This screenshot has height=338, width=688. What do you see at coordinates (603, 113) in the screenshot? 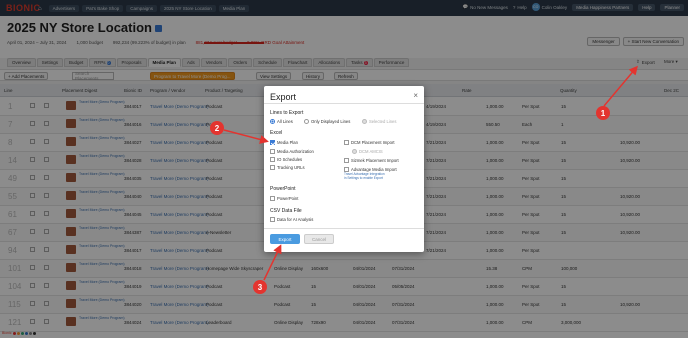
I see `callout-1: 1` at bounding box center [603, 113].